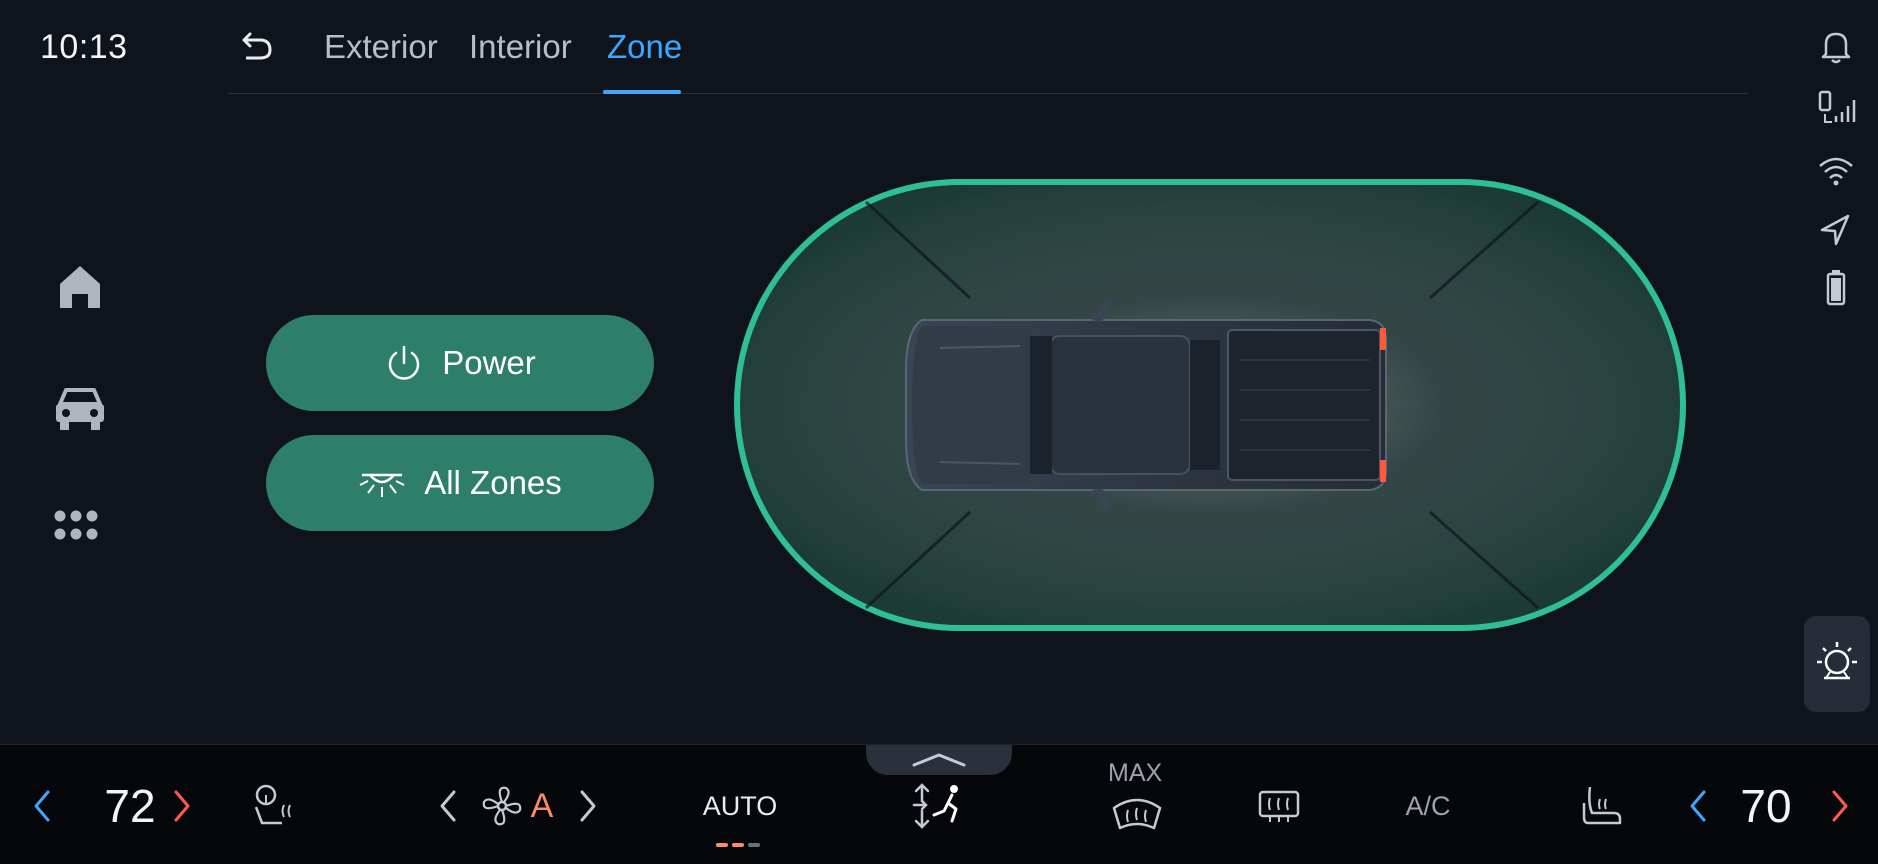  What do you see at coordinates (182, 806) in the screenshot?
I see `driver-temp-up-button` at bounding box center [182, 806].